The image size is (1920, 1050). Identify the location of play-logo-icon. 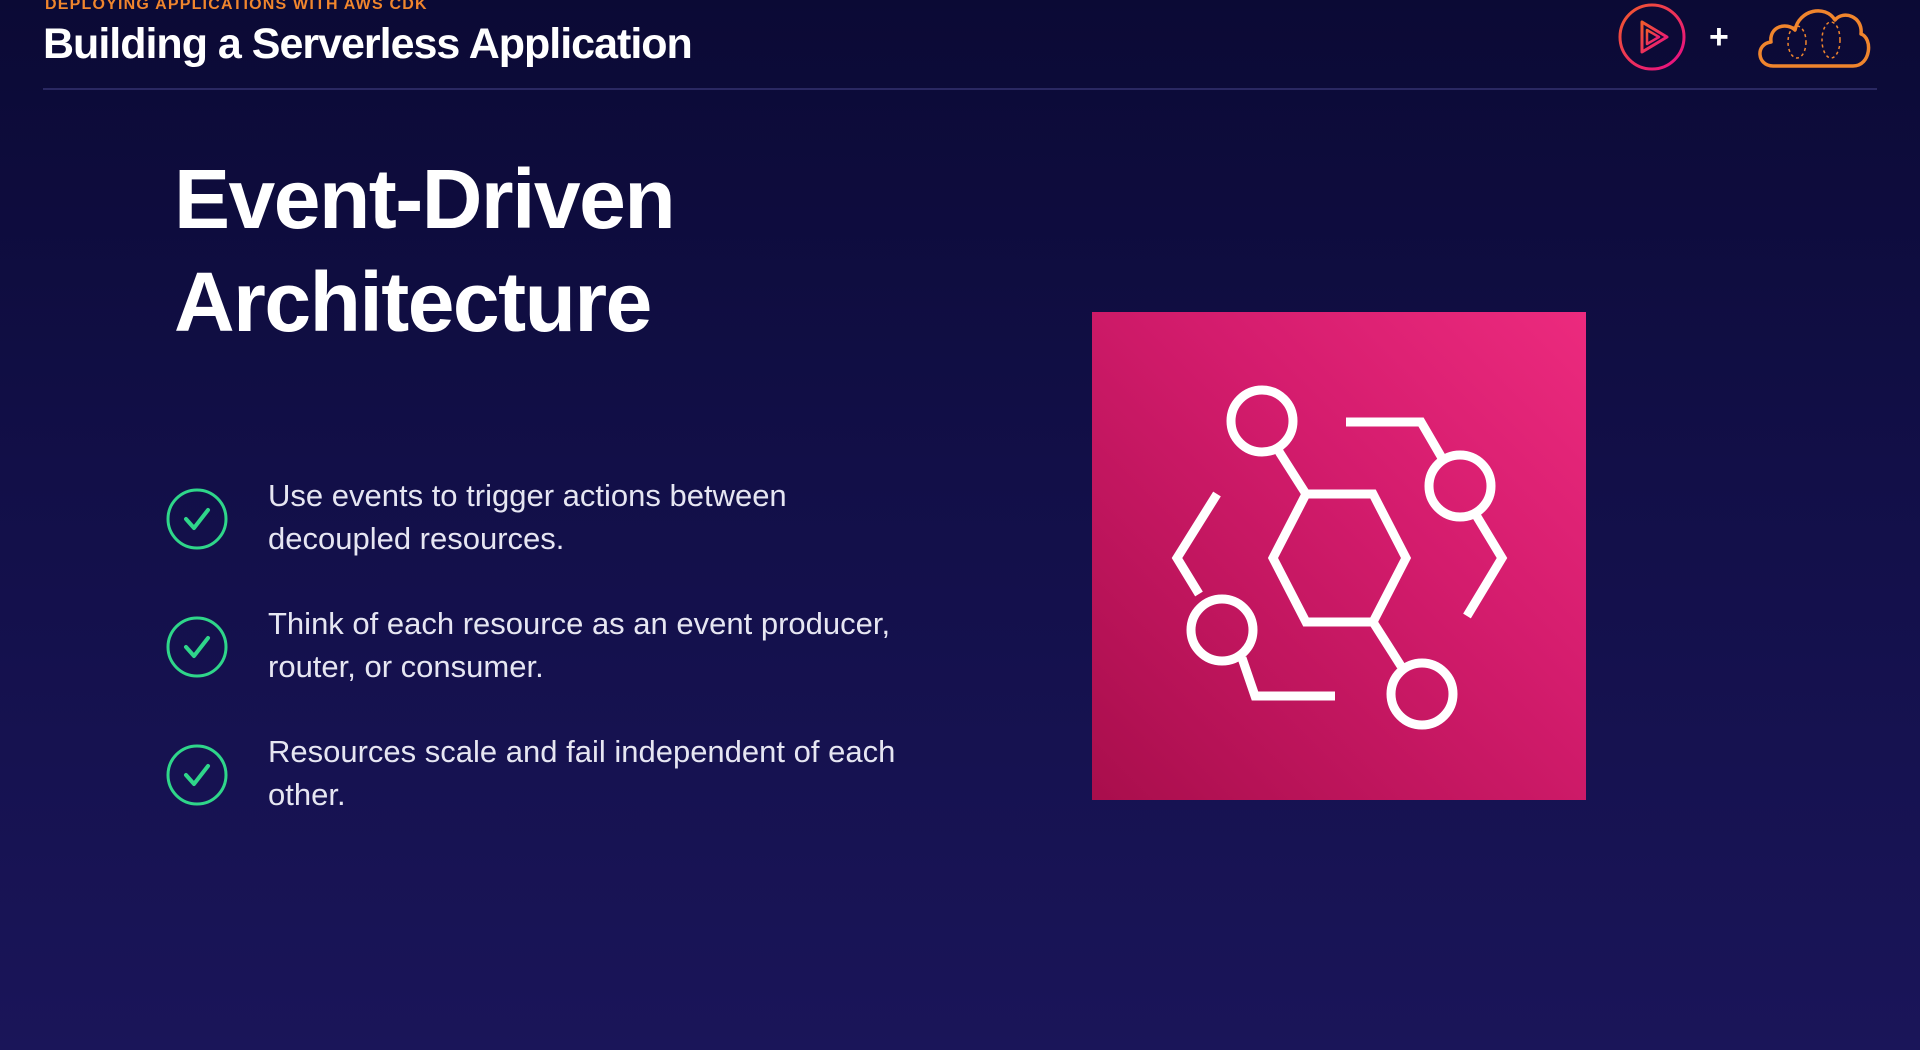
(1652, 37).